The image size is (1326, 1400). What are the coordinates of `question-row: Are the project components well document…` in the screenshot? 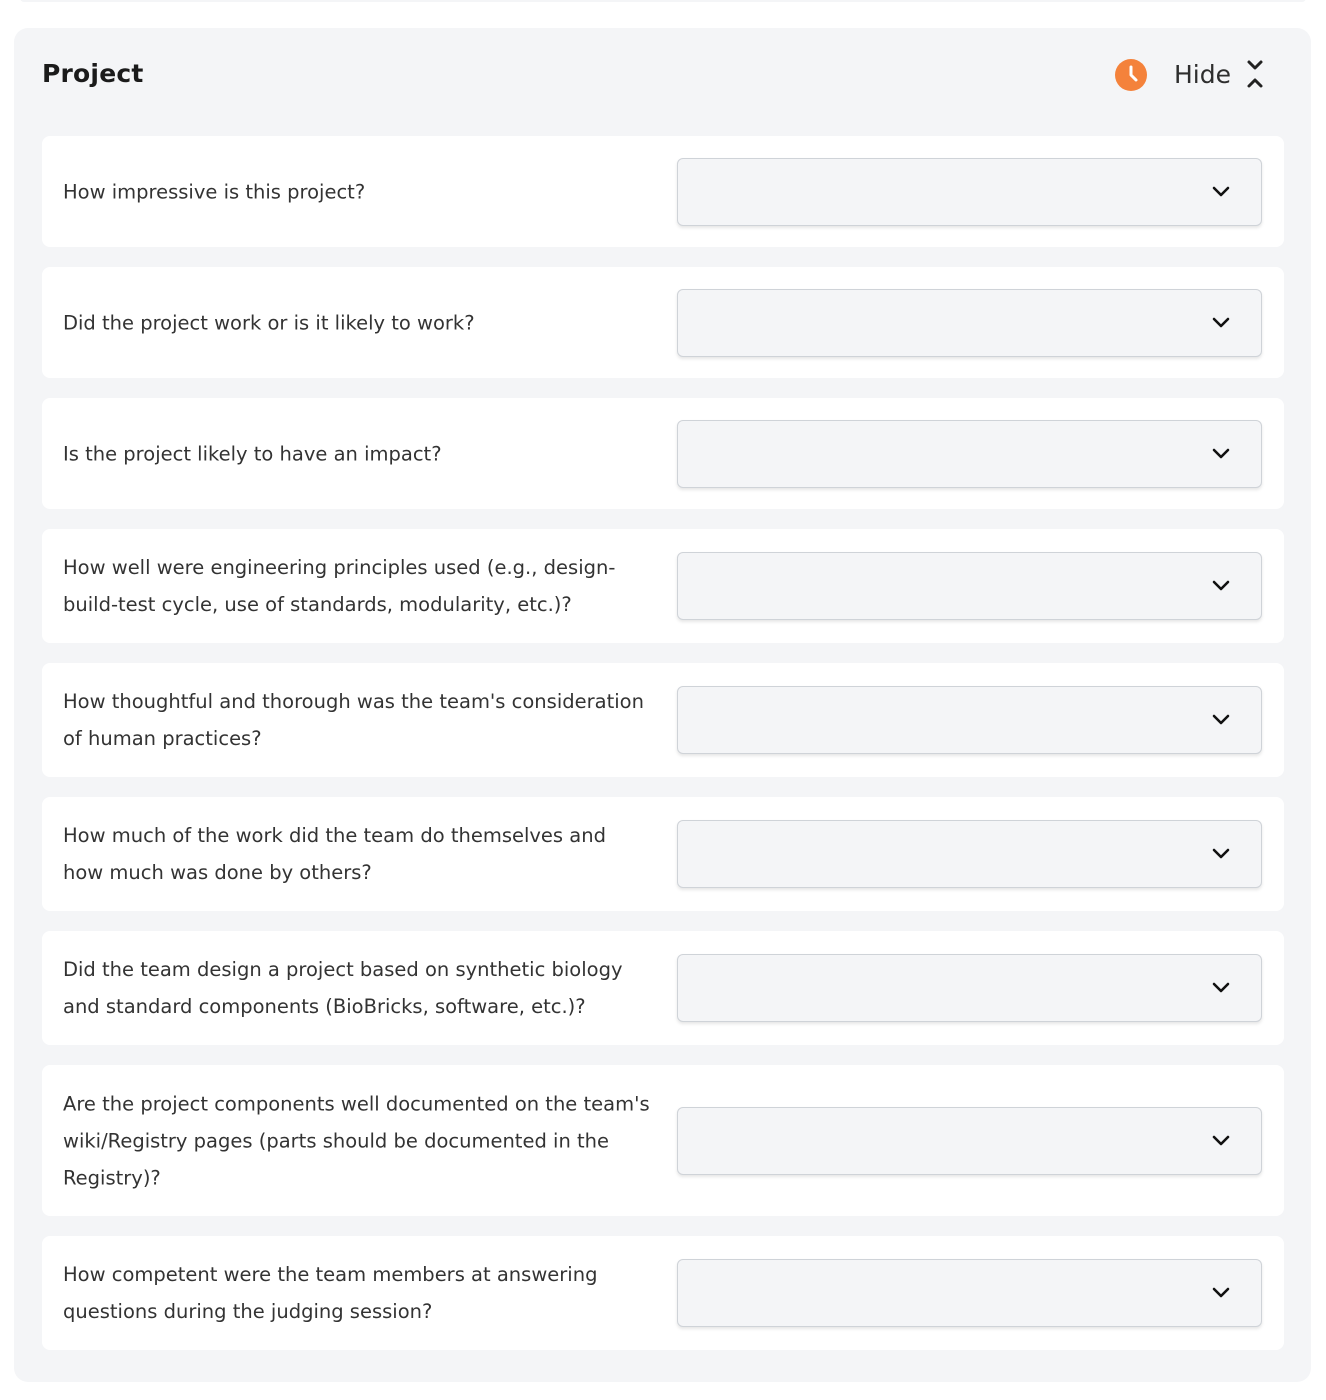 It's located at (663, 1140).